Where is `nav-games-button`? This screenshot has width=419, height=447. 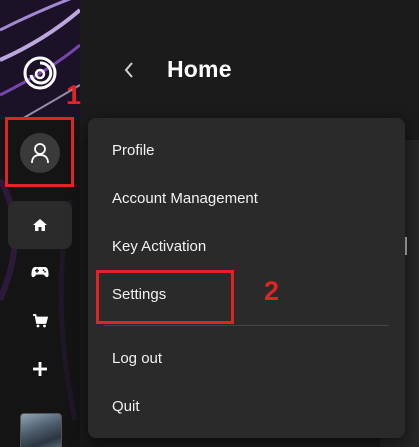
nav-games-button is located at coordinates (40, 272).